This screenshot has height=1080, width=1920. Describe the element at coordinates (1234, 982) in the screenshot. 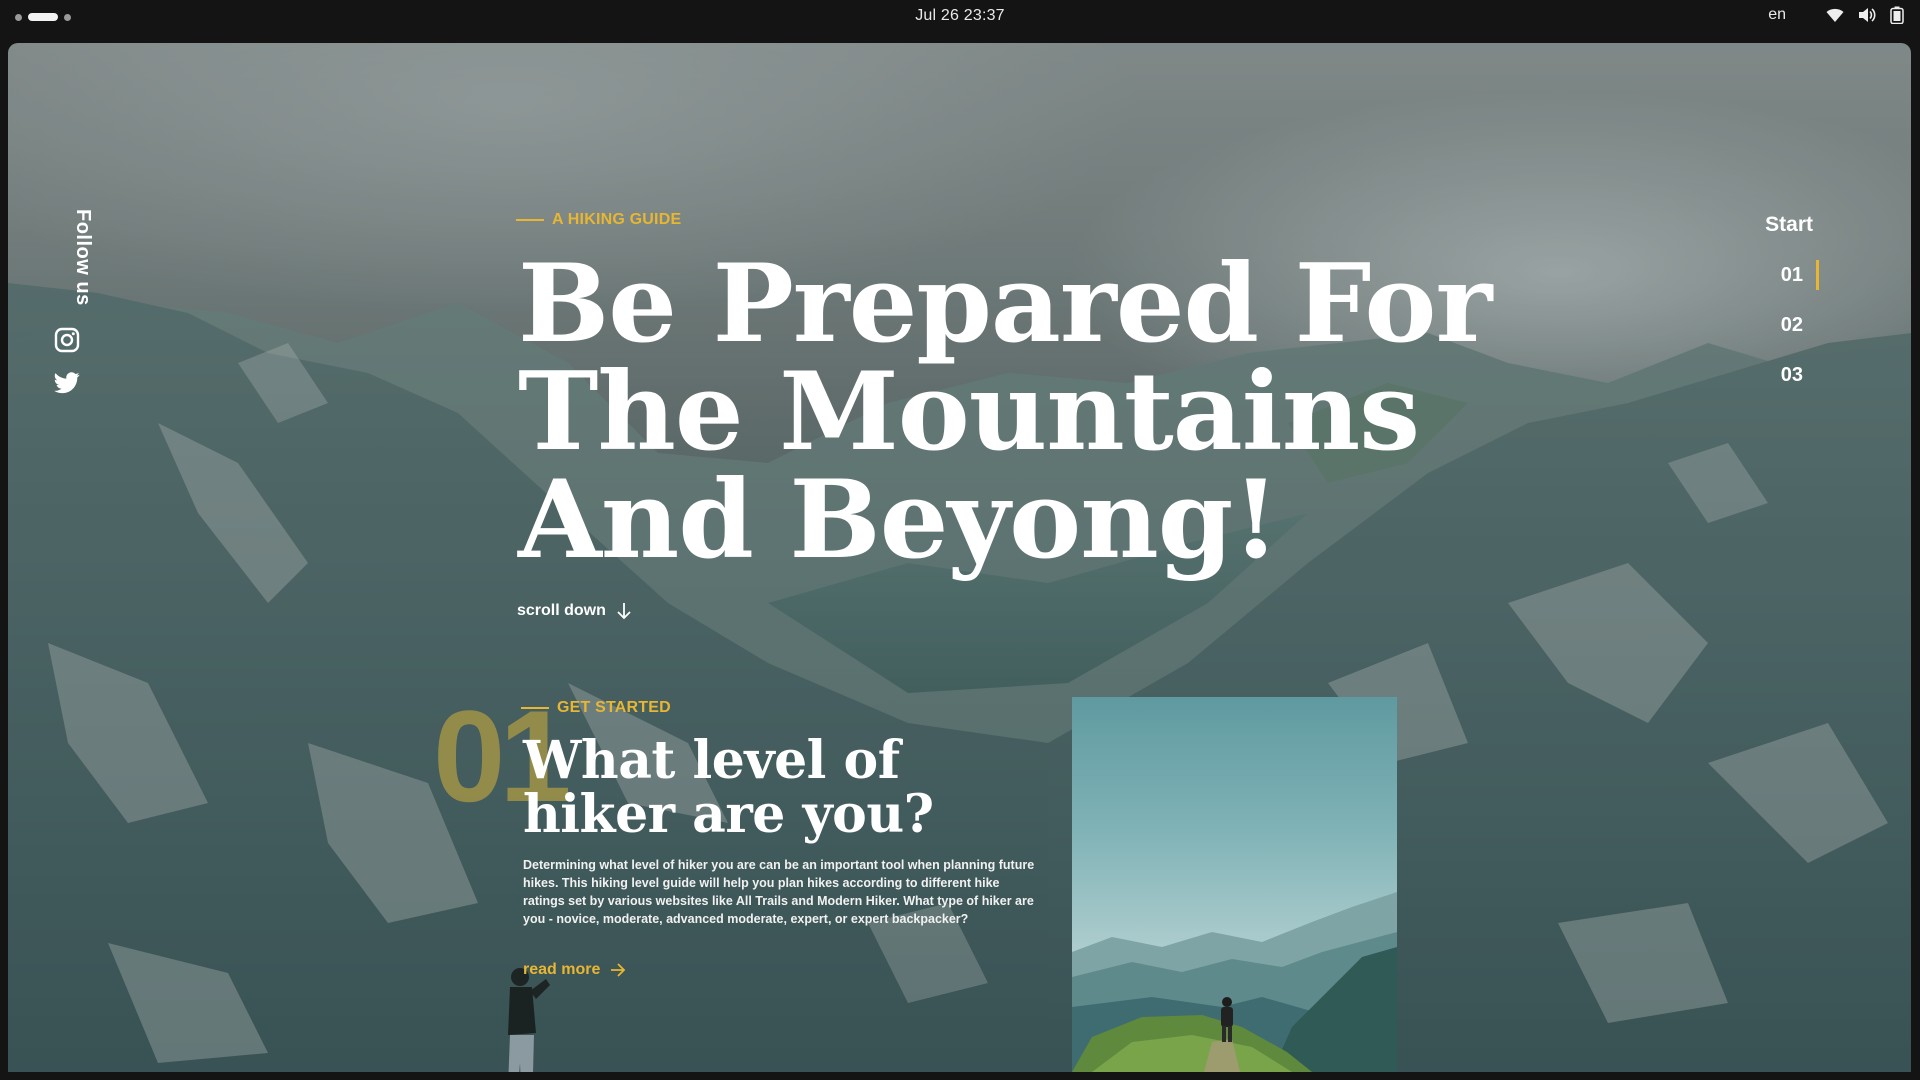

I see `card-landscape` at that location.